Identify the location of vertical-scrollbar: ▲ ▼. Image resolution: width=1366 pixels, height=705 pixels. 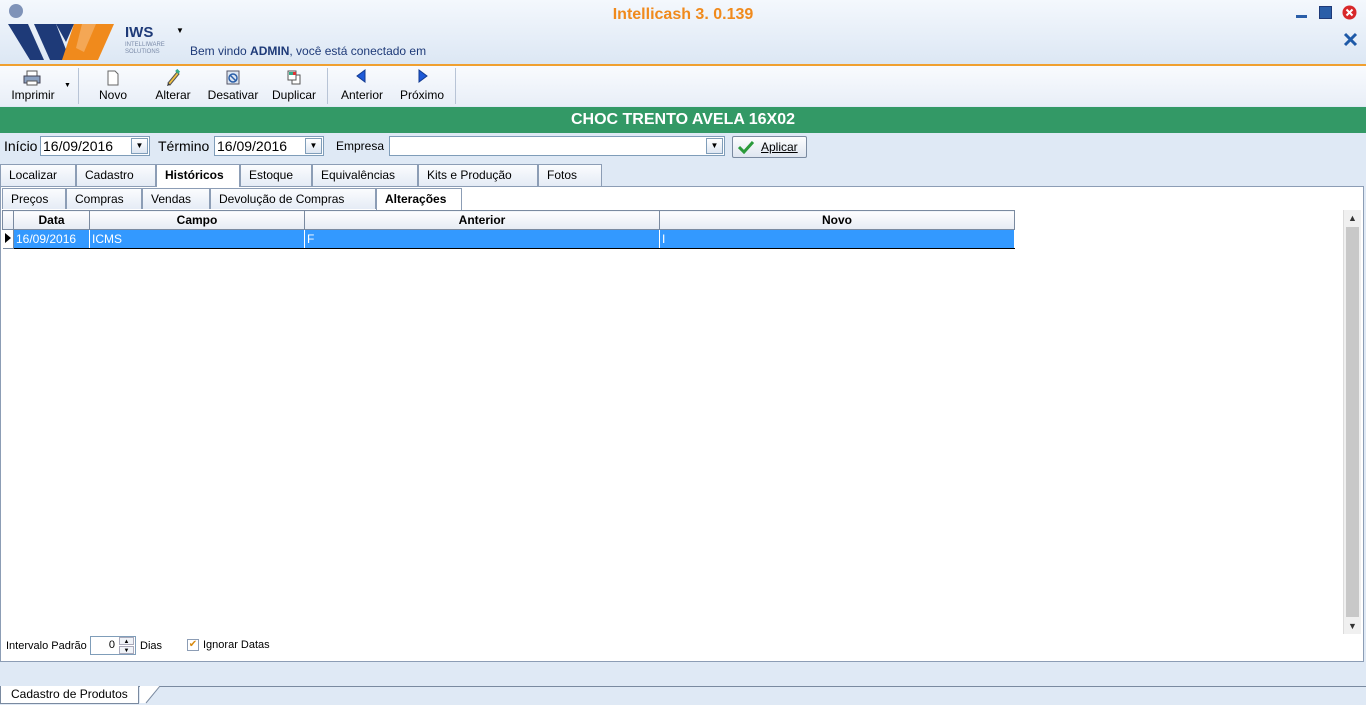
(1352, 422).